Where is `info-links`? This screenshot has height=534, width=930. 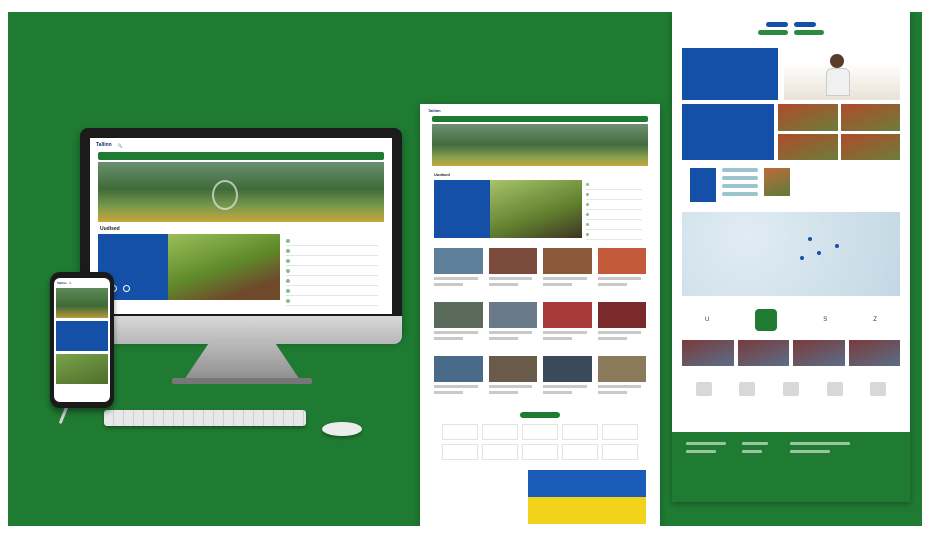 info-links is located at coordinates (740, 184).